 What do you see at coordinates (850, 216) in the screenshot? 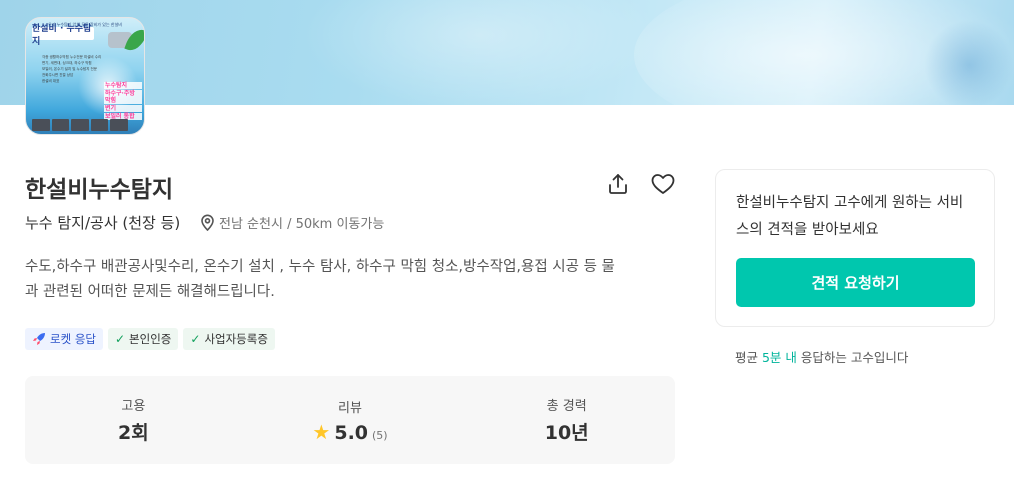
I see `quote-prompt: 한설비누수탐지 고수에게 원하는 서비스의 견적을 받아보세요` at bounding box center [850, 216].